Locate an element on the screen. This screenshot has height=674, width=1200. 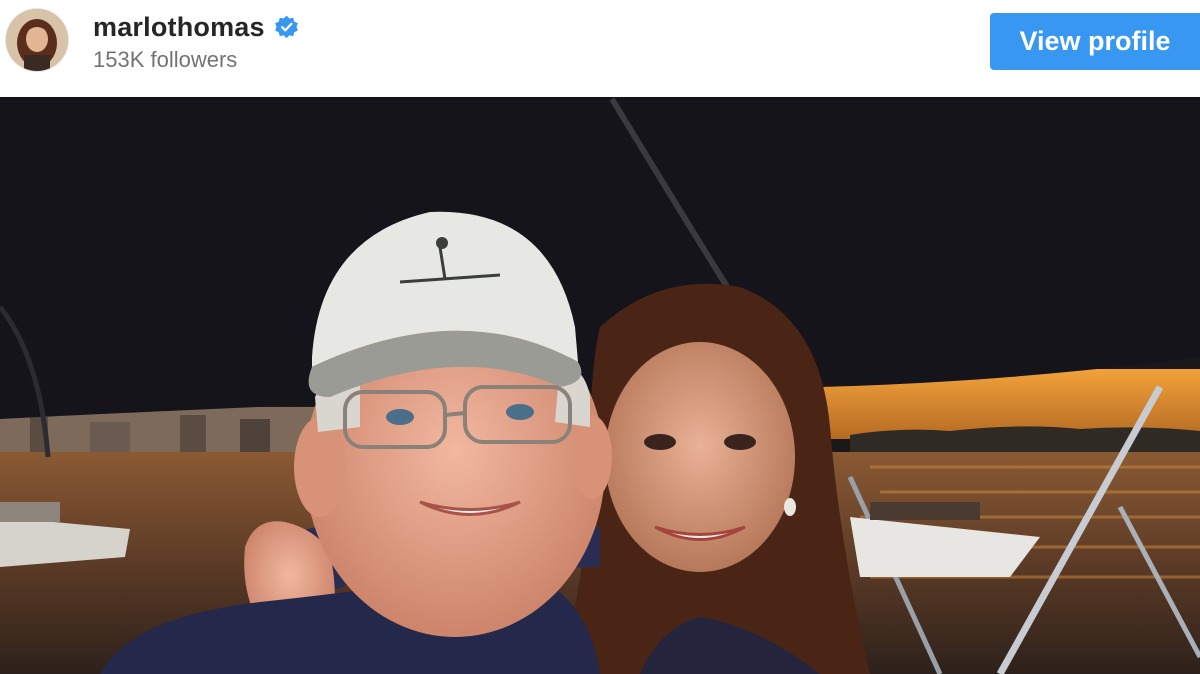
post-header: marlothomas 153K followers View profile is located at coordinates (600, 48).